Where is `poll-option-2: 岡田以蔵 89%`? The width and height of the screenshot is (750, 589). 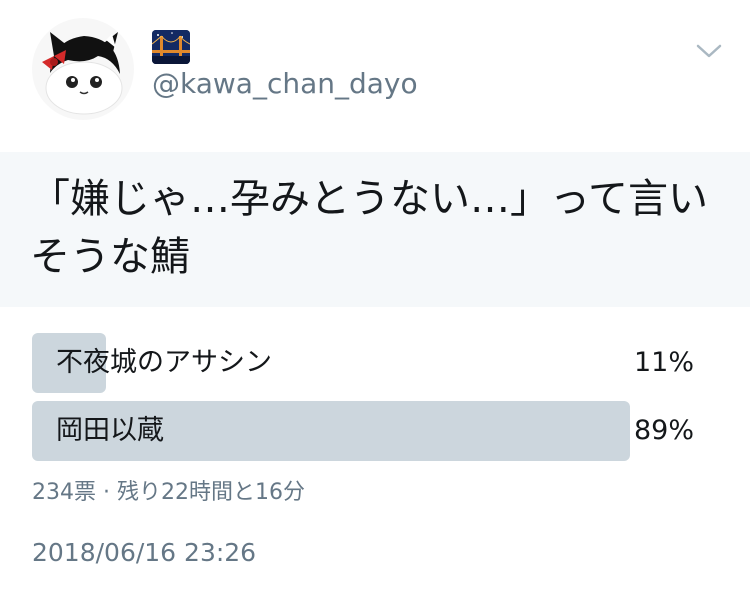 poll-option-2: 岡田以蔵 89% is located at coordinates (368, 431).